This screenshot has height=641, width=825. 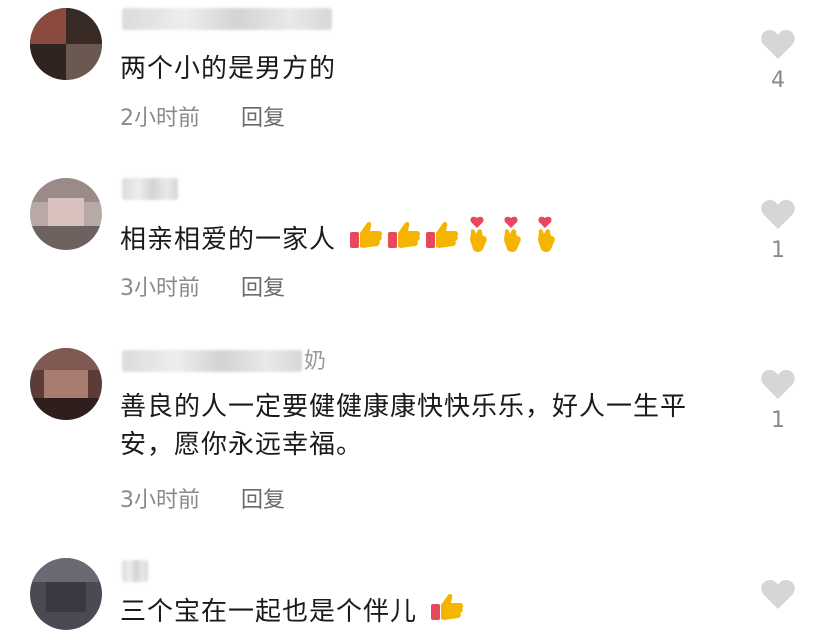 What do you see at coordinates (160, 118) in the screenshot?
I see `comment-time: 2小时前` at bounding box center [160, 118].